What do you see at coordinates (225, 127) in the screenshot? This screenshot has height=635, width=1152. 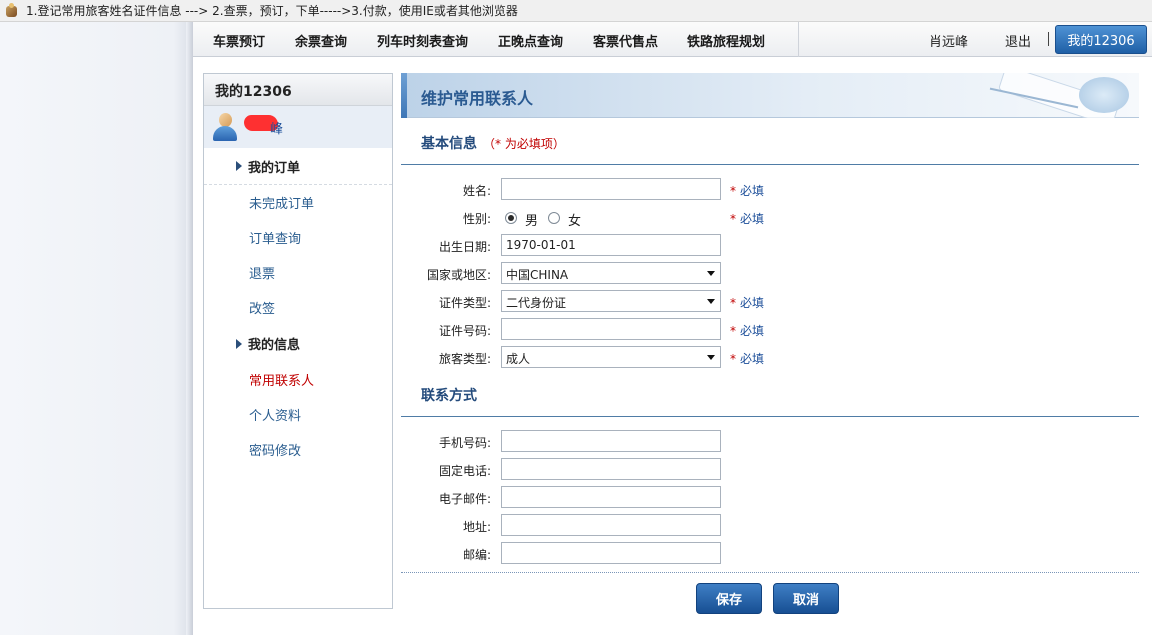 I see `avatar-icon` at bounding box center [225, 127].